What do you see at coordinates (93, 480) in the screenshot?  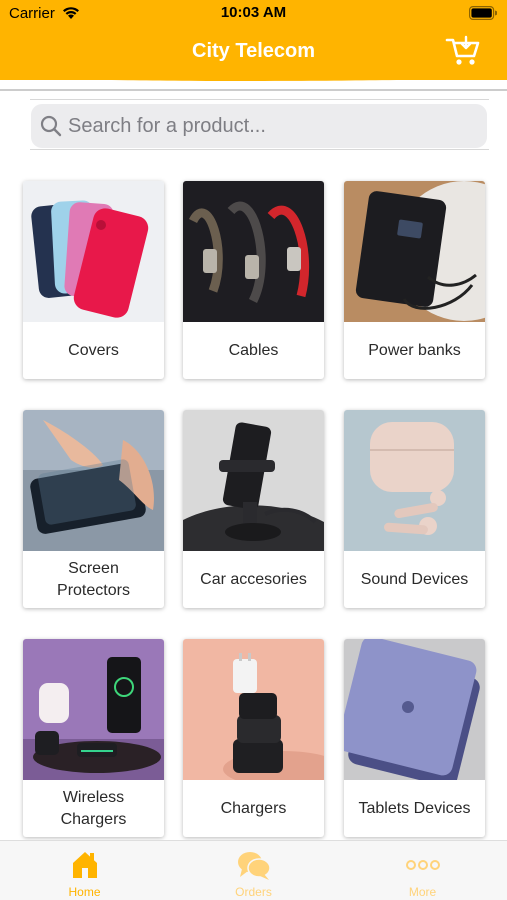 I see `screen-protectors-image` at bounding box center [93, 480].